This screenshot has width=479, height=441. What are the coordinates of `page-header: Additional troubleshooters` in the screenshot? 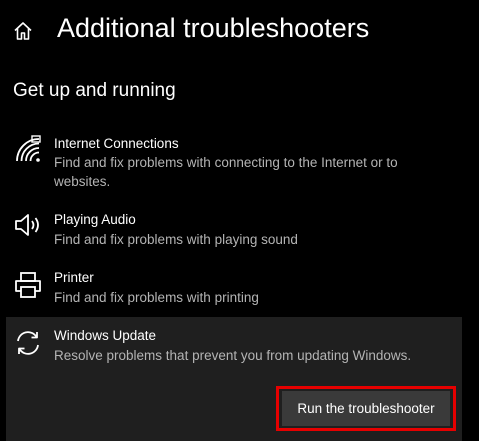 It's located at (239, 30).